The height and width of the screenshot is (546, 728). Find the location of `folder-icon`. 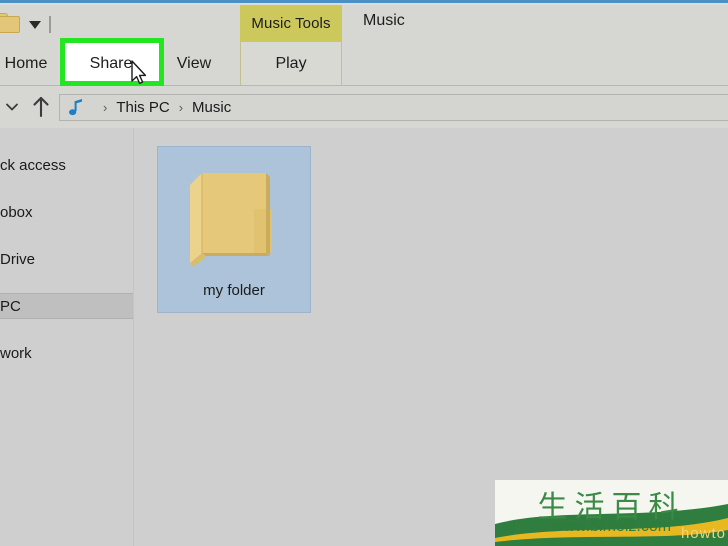

folder-icon is located at coordinates (10, 23).